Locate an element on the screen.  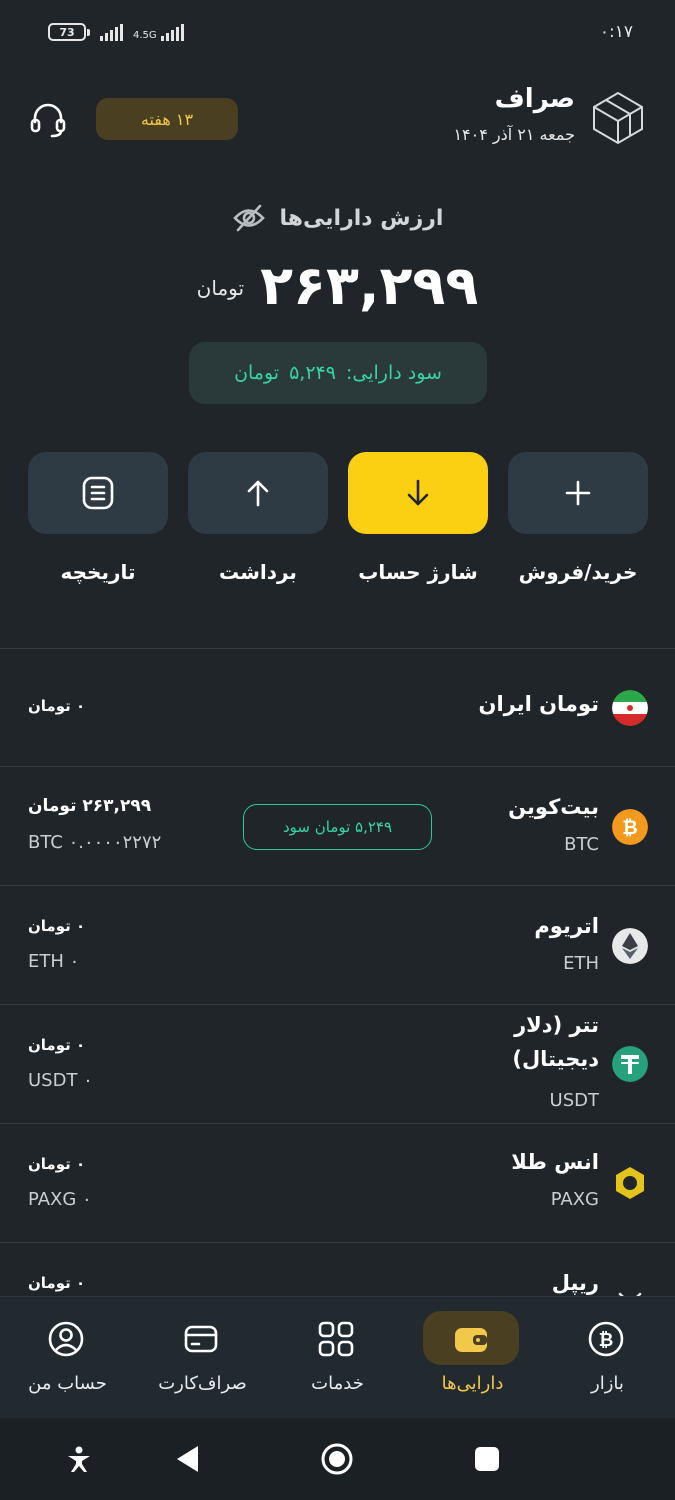
status-indicators: 73 4.5G is located at coordinates (116, 32).